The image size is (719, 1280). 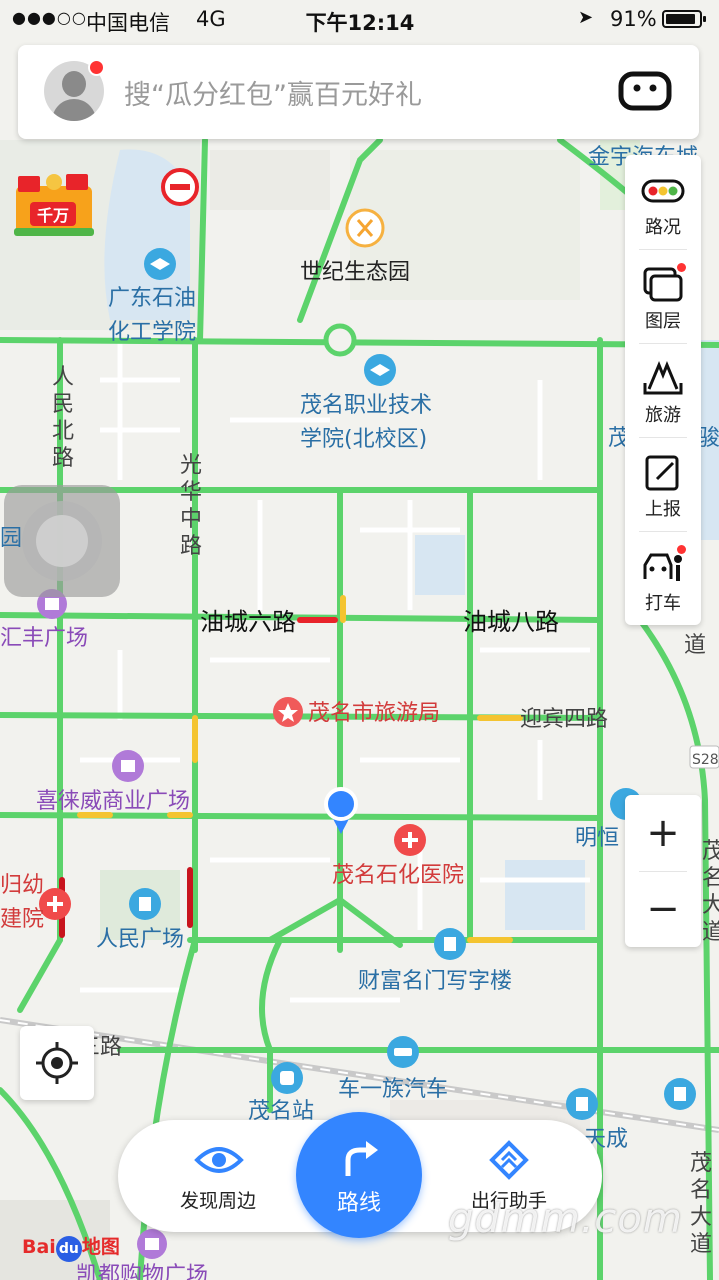 What do you see at coordinates (663, 378) in the screenshot?
I see `travel-icon` at bounding box center [663, 378].